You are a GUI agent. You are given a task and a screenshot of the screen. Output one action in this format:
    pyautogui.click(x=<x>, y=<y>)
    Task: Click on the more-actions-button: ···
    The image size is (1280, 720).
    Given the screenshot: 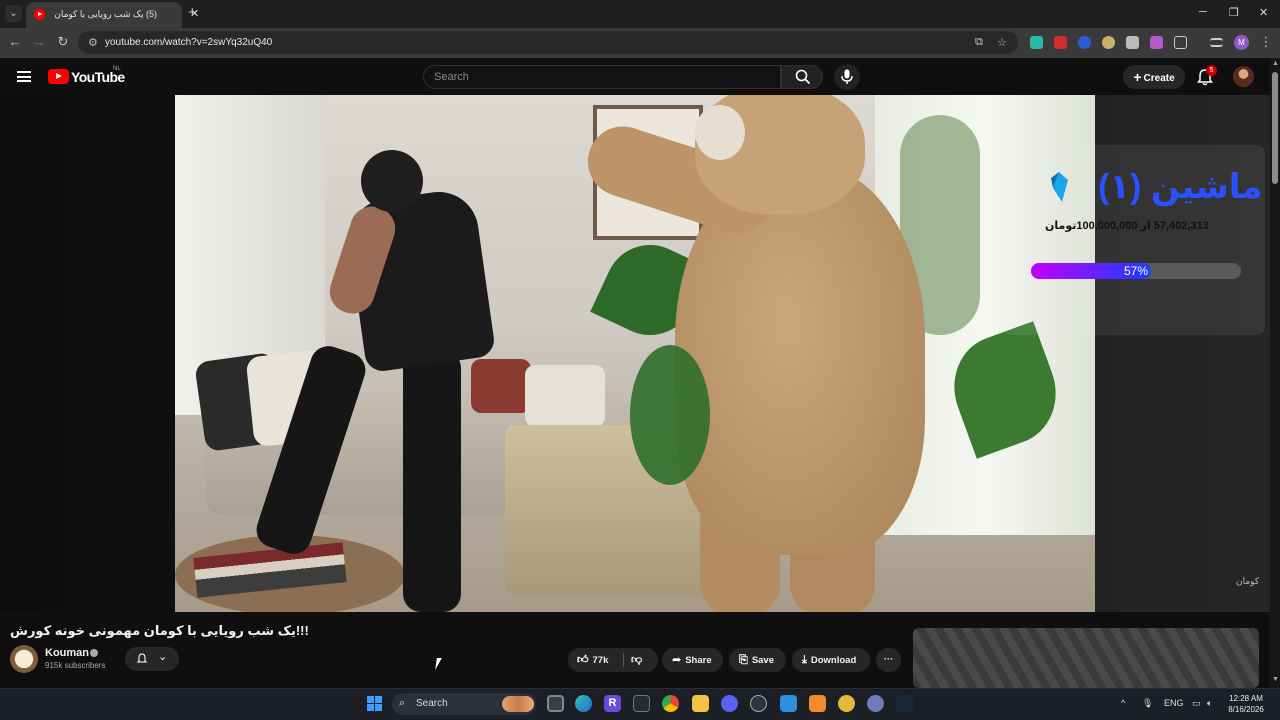 What is the action you would take?
    pyautogui.click(x=888, y=660)
    